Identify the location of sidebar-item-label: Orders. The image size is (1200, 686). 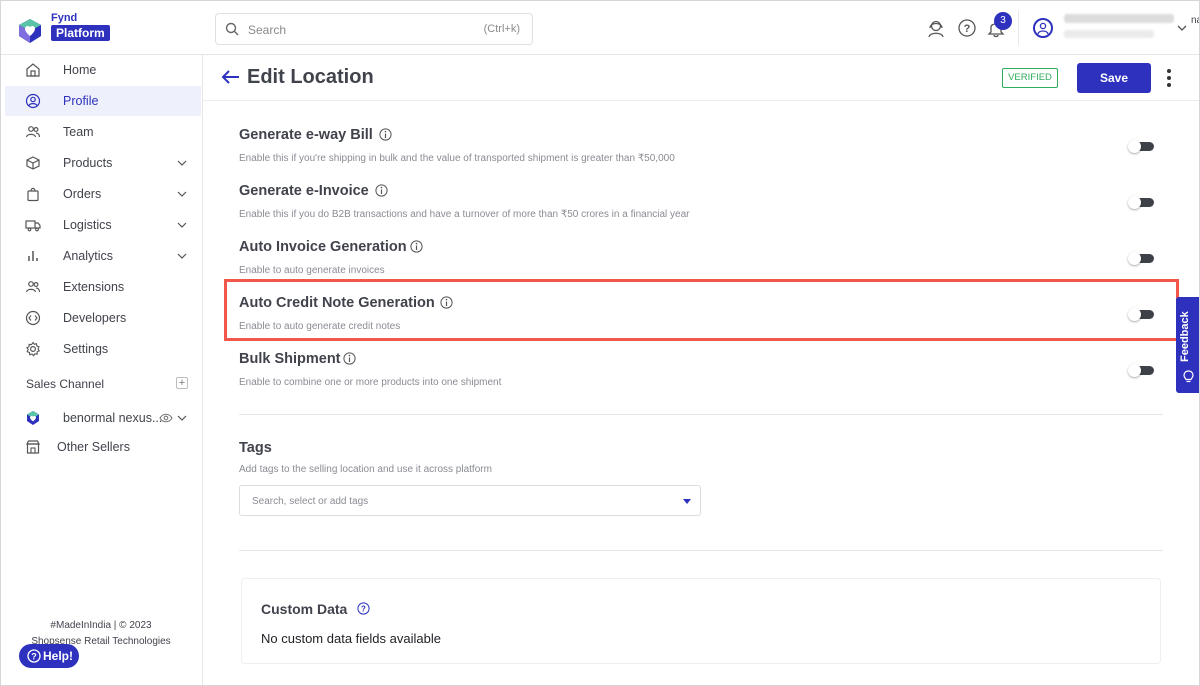
(82, 194).